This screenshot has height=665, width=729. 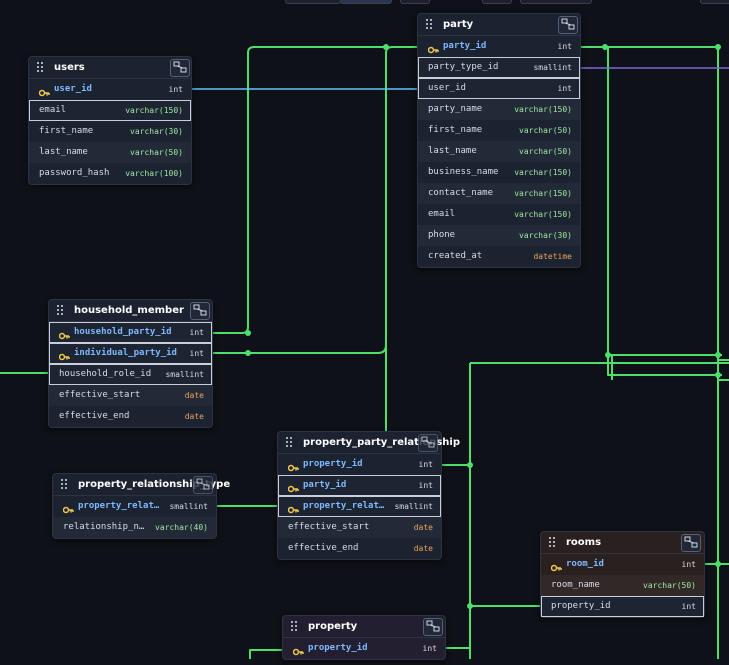 I want to click on table-header: party, so click(x=499, y=25).